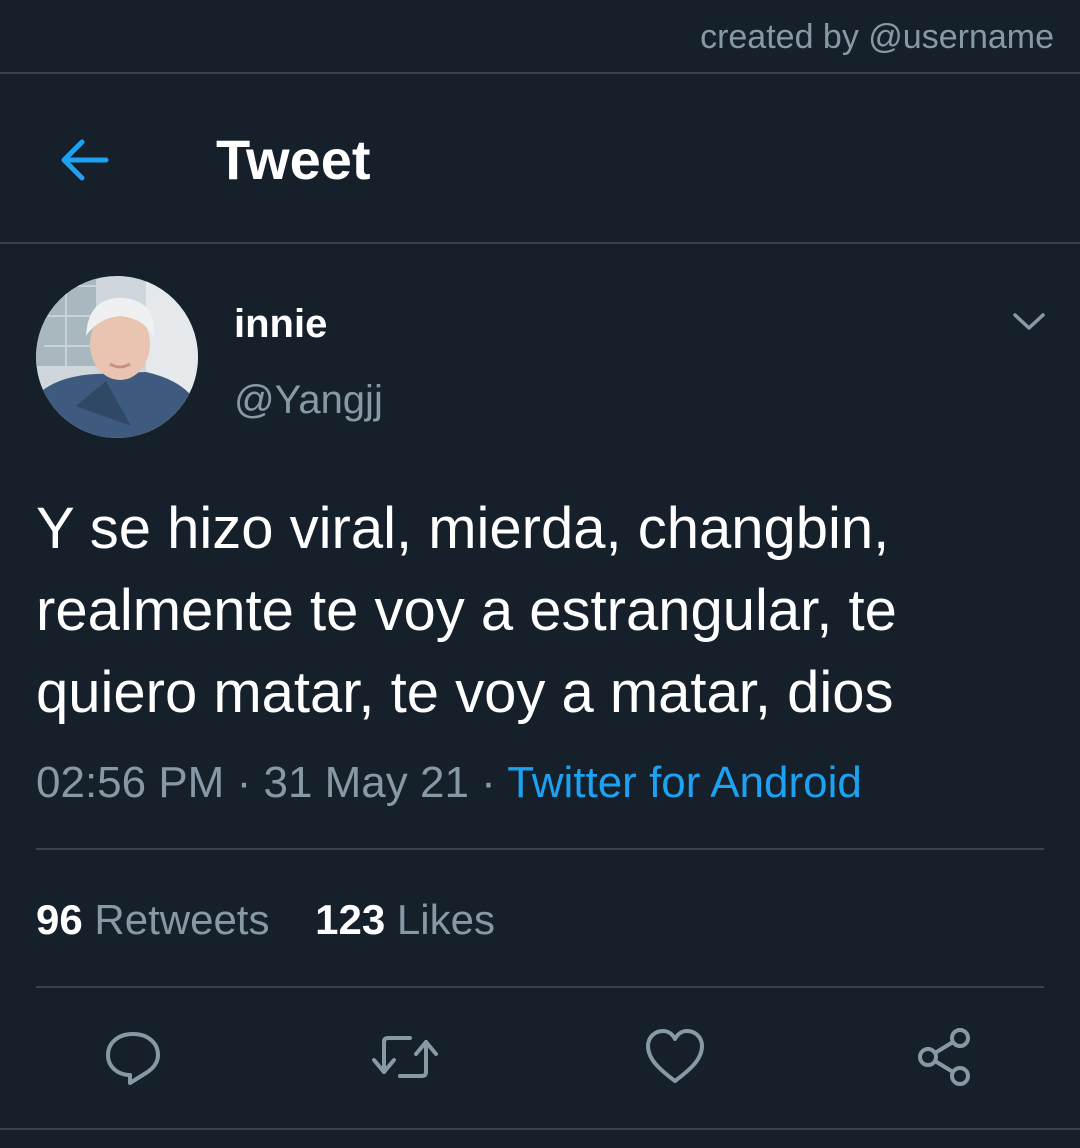  I want to click on like-heart-icon, so click(675, 1056).